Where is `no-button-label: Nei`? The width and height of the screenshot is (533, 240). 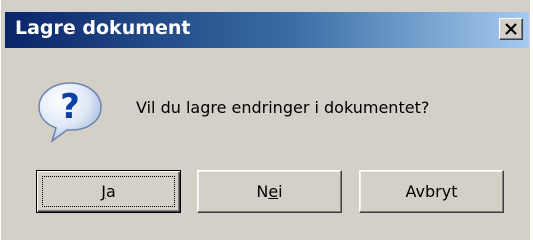 no-button-label: Nei is located at coordinates (269, 191).